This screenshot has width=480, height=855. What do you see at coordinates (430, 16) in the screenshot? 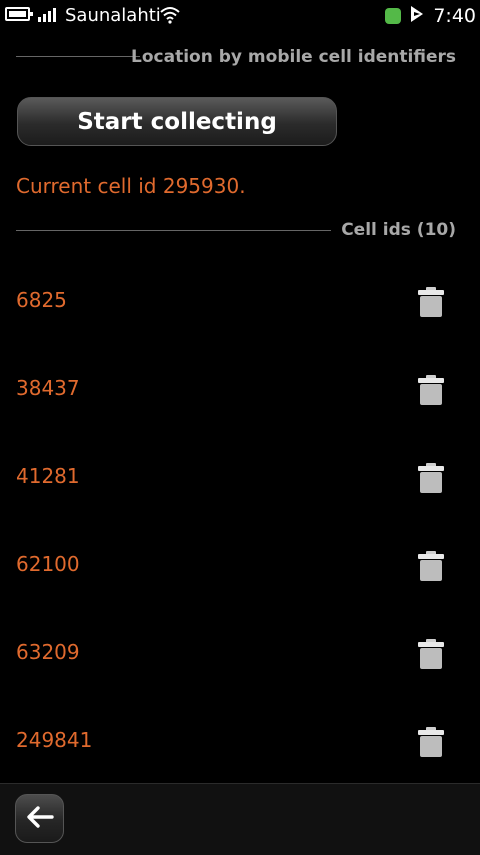
I see `status-right-group: 7:40` at bounding box center [430, 16].